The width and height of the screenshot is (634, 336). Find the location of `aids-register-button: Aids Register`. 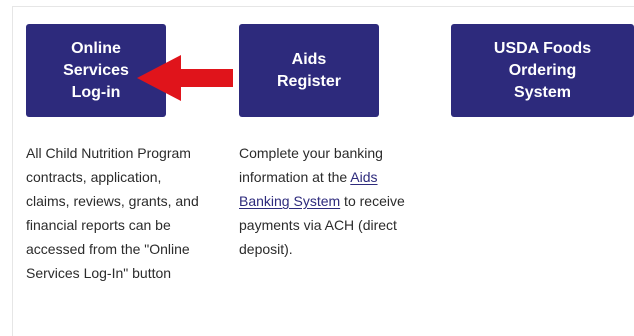

aids-register-button: Aids Register is located at coordinates (309, 70).